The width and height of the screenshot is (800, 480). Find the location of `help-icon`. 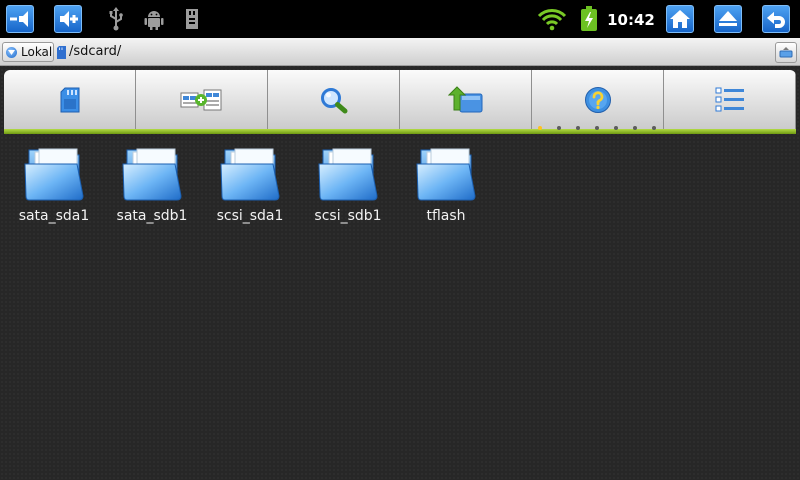

help-icon is located at coordinates (597, 99).